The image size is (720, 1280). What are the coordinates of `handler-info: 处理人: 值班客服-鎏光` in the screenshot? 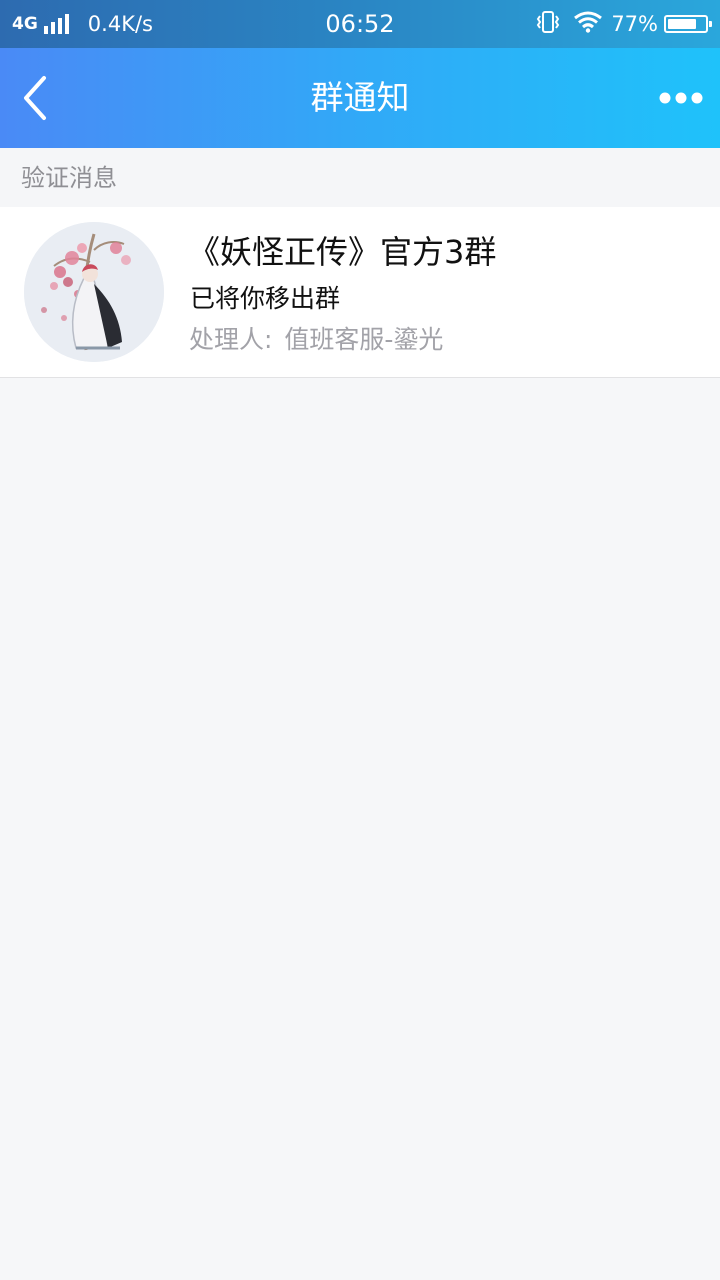 It's located at (316, 338).